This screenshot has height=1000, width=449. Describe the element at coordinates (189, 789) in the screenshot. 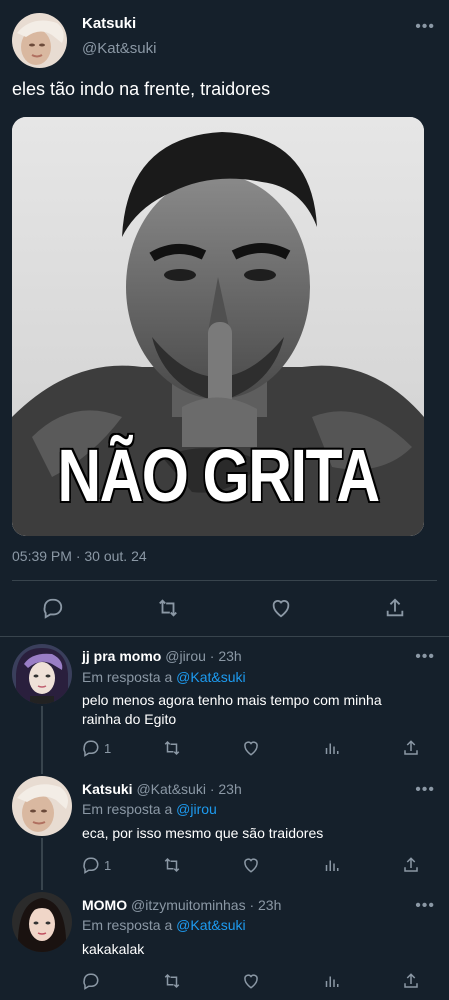

I see `author-handle-time: @Kat&suki · 23h` at that location.